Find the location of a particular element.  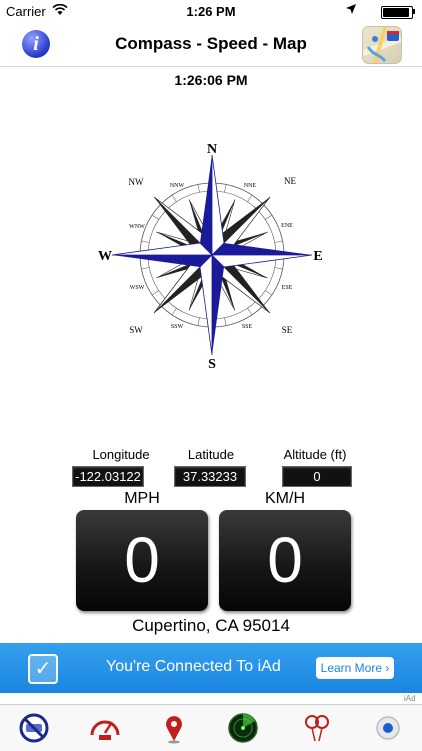

compass-label-w: W is located at coordinates (105, 256).